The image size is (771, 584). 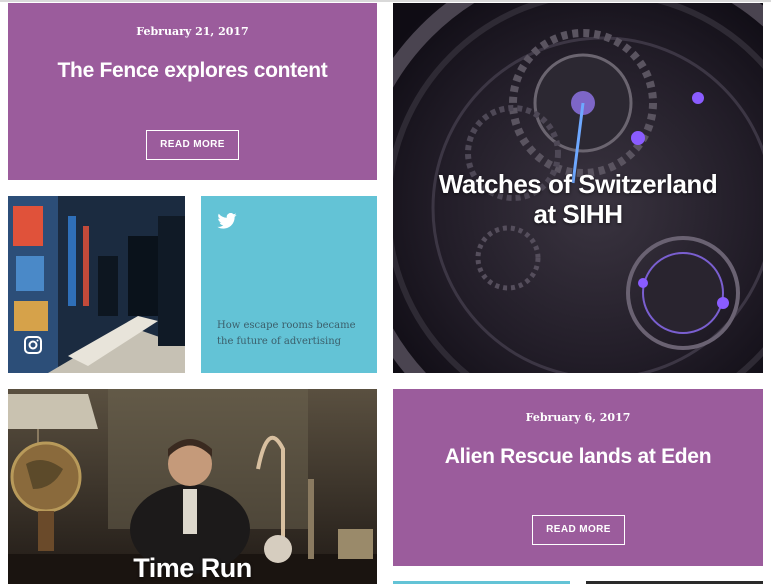 I want to click on card-date: February 6, 2017, so click(x=578, y=417).